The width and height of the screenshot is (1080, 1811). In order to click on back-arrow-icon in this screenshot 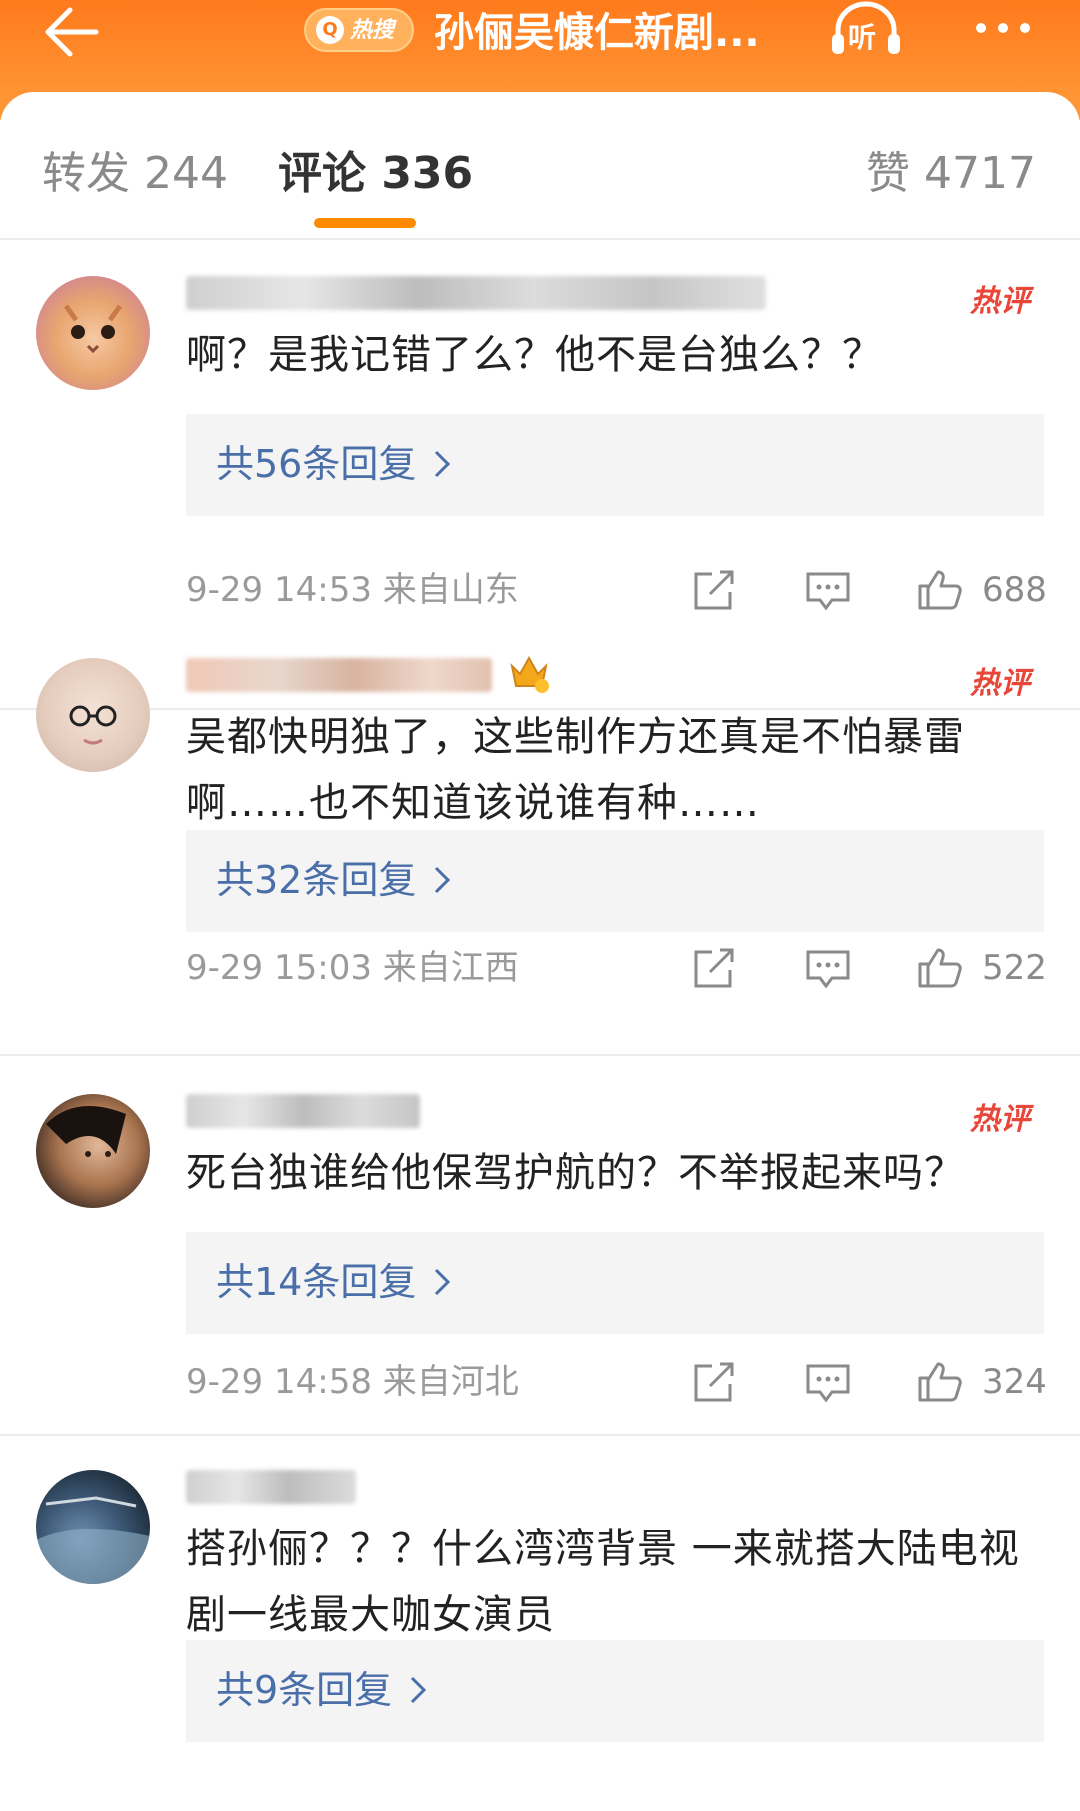, I will do `click(75, 32)`.